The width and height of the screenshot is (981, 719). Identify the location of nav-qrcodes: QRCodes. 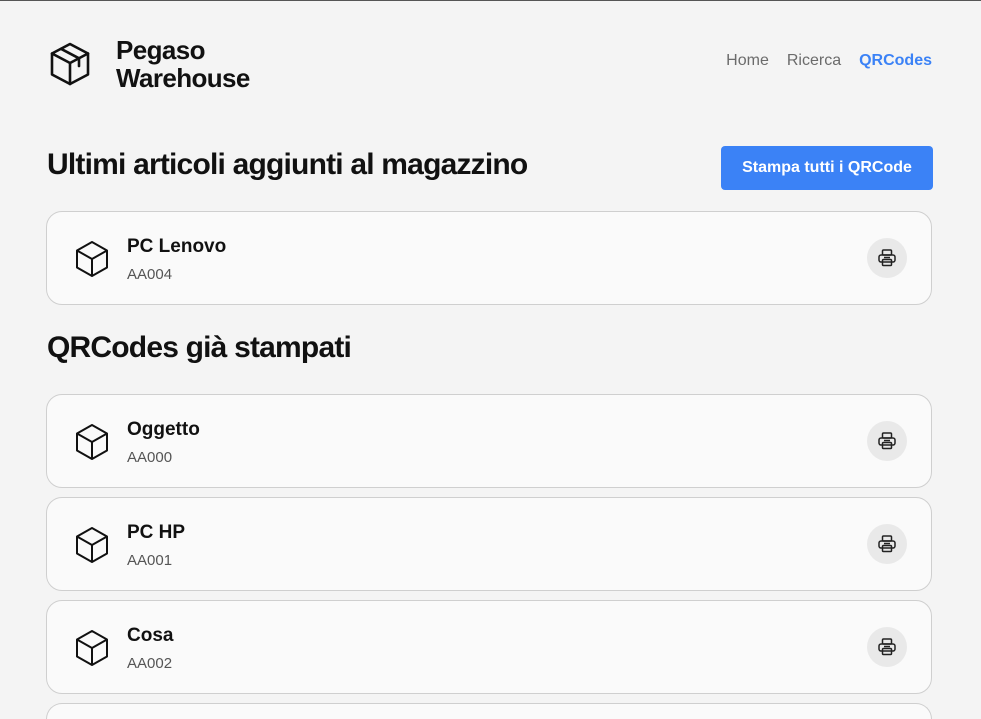
(895, 61).